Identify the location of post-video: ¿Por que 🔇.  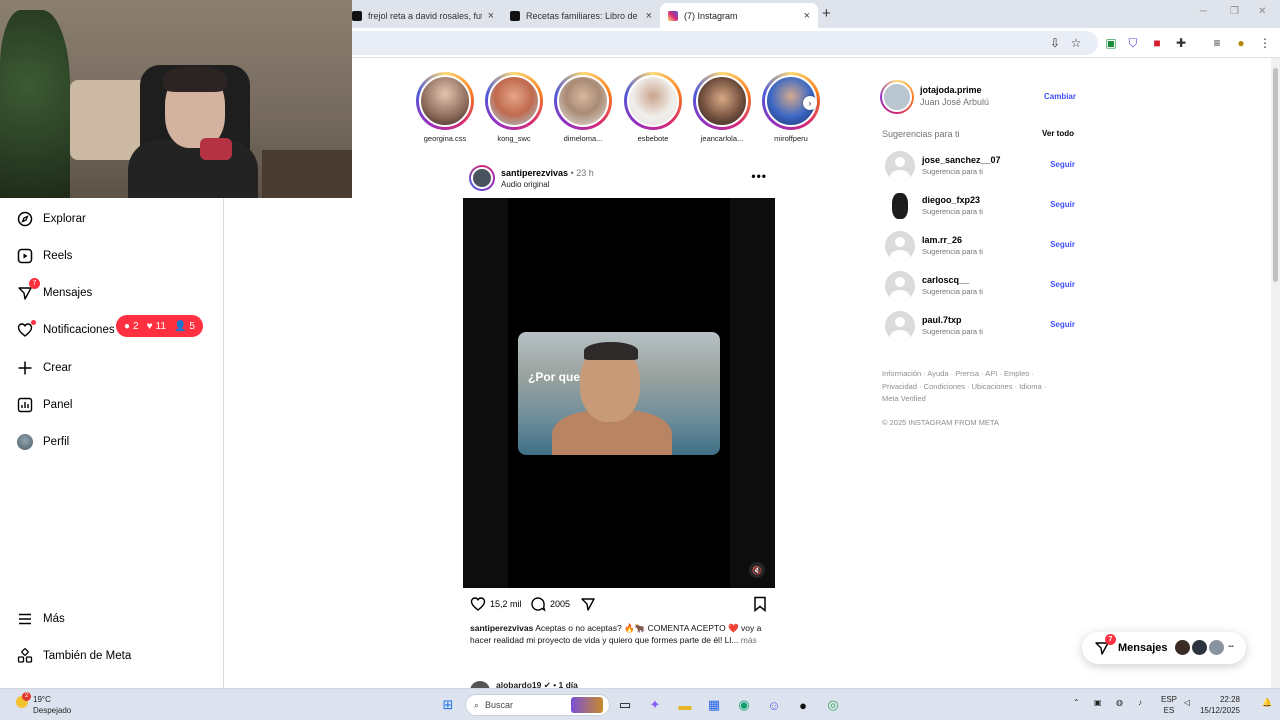
(619, 393).